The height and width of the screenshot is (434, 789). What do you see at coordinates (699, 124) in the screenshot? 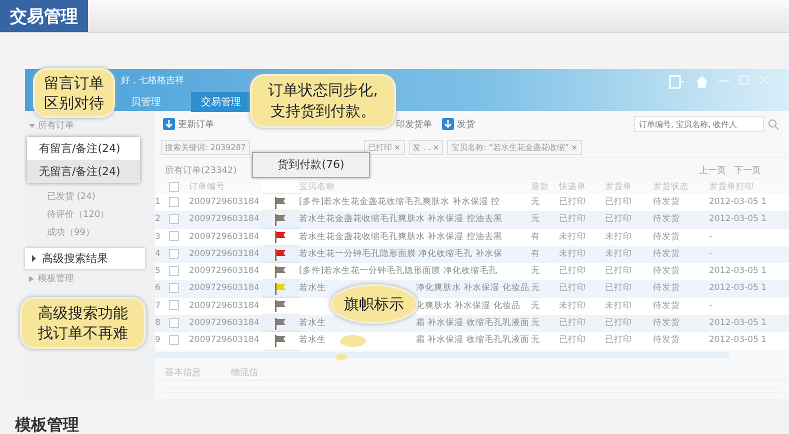
I see `search-field: 订单编号, 宝贝名称, 收件人` at bounding box center [699, 124].